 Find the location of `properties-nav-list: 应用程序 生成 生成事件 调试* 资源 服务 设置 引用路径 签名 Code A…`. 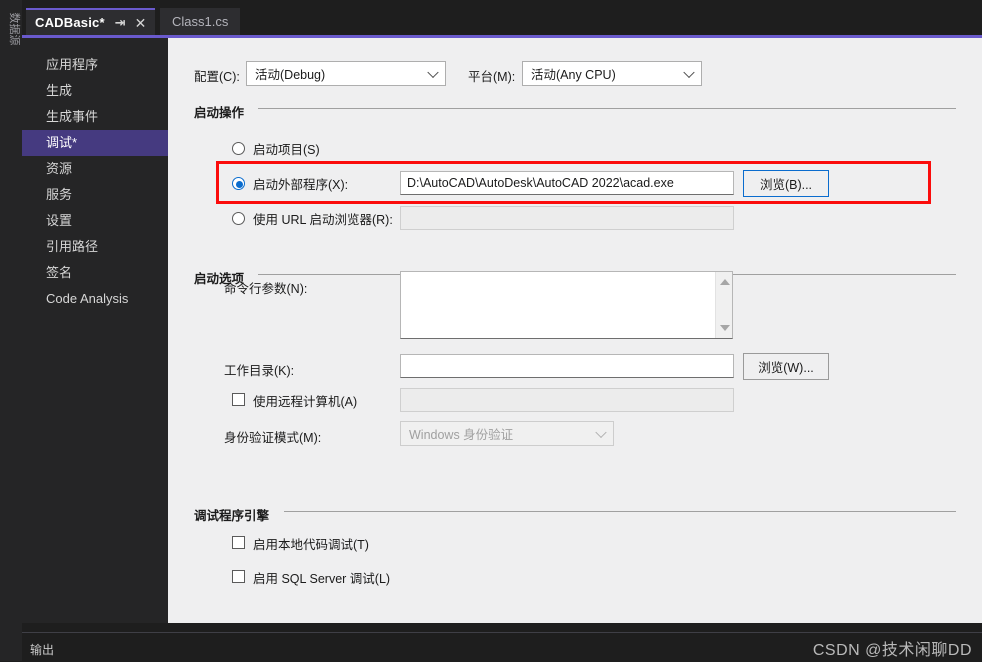

properties-nav-list: 应用程序 生成 生成事件 调试* 资源 服务 设置 引用路径 签名 Code A… is located at coordinates (99, 330).